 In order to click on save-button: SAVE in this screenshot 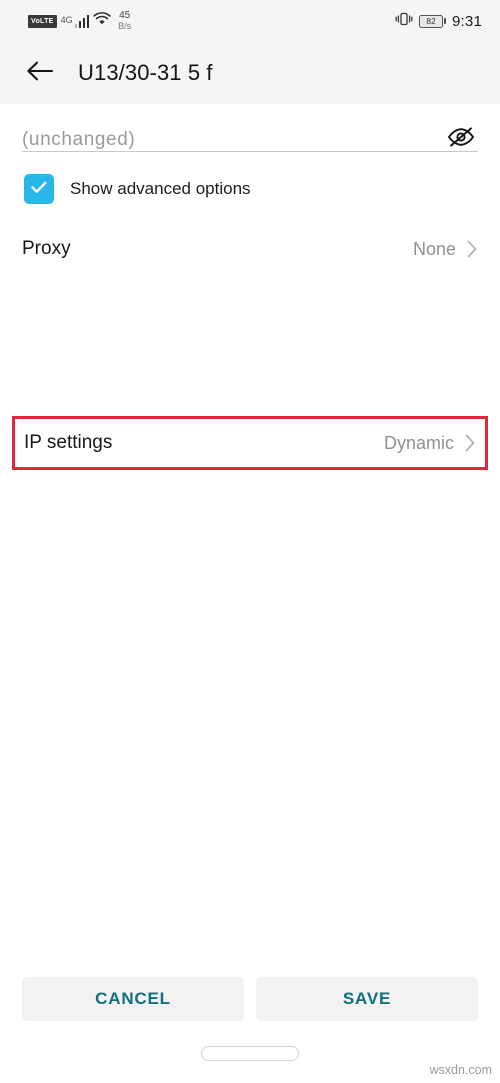, I will do `click(367, 999)`.